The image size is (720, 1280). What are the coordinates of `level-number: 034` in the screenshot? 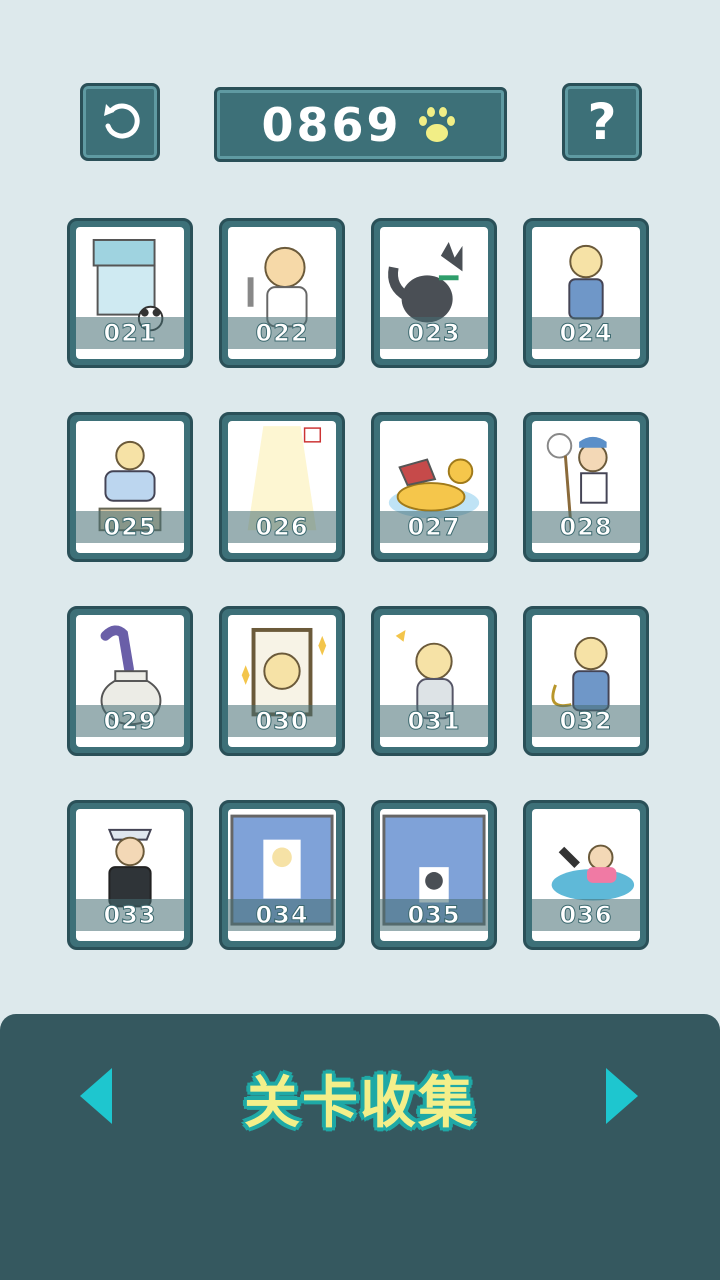 It's located at (282, 915).